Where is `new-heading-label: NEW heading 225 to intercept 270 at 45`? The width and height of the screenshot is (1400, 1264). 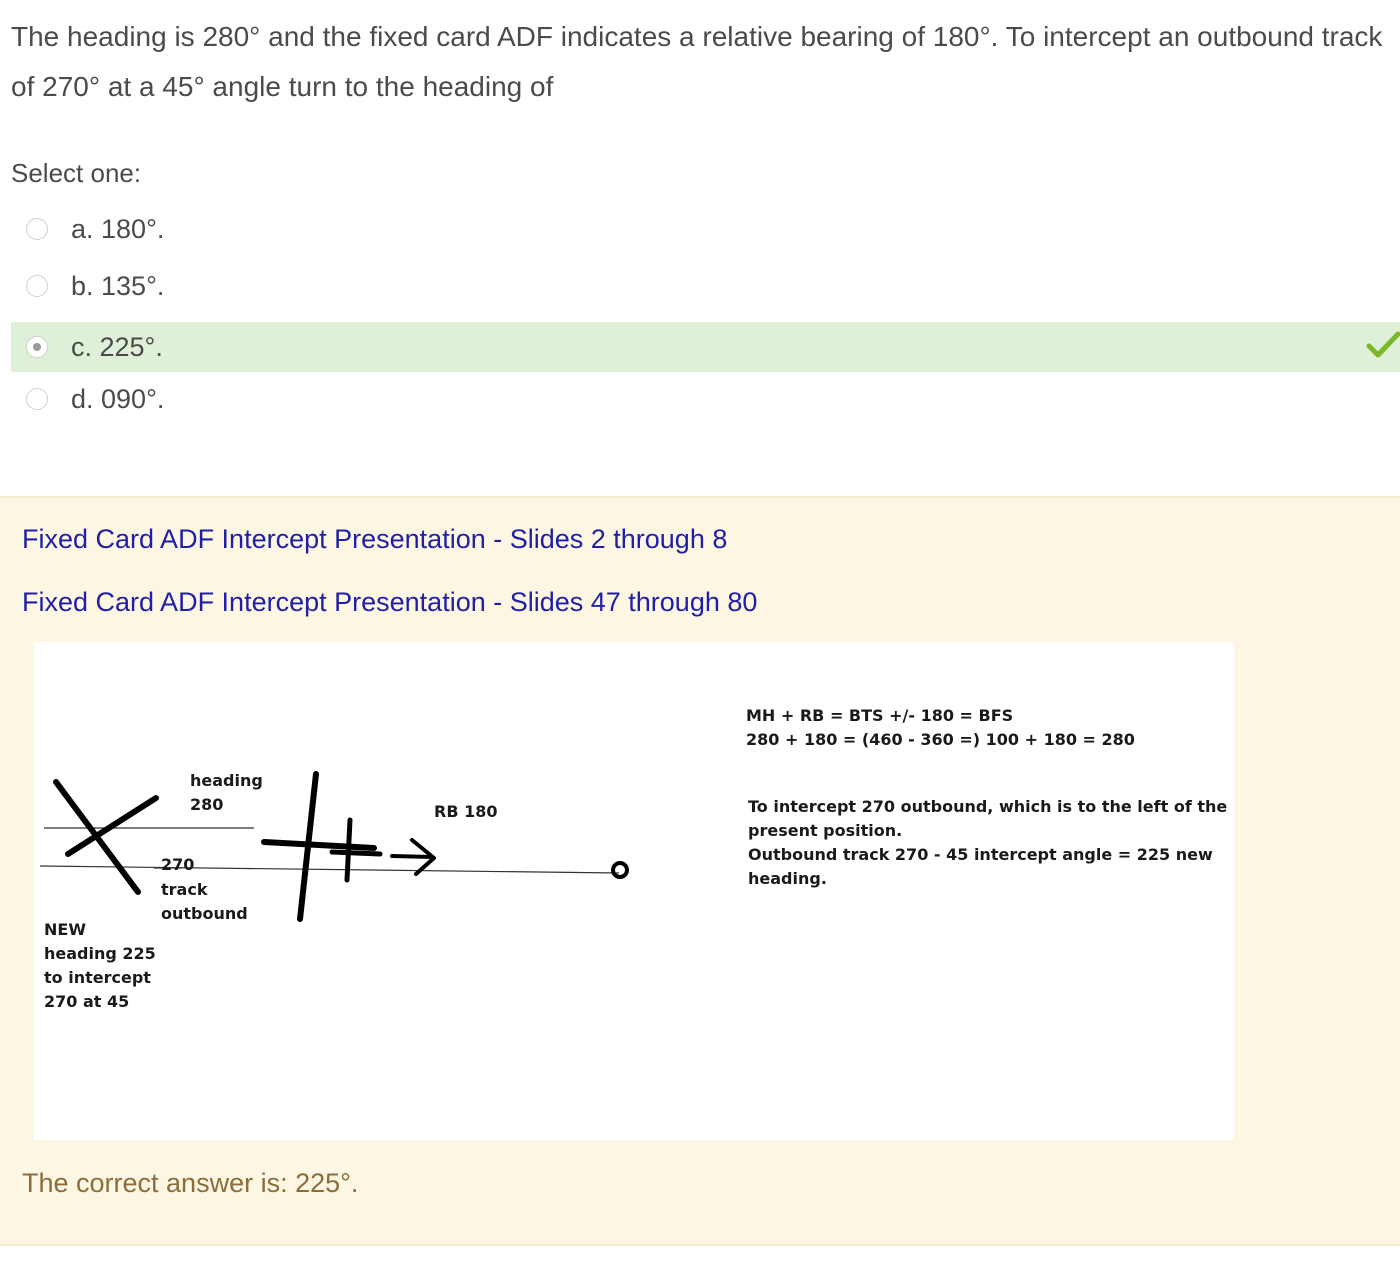 new-heading-label: NEW heading 225 to intercept 270 at 45 is located at coordinates (100, 965).